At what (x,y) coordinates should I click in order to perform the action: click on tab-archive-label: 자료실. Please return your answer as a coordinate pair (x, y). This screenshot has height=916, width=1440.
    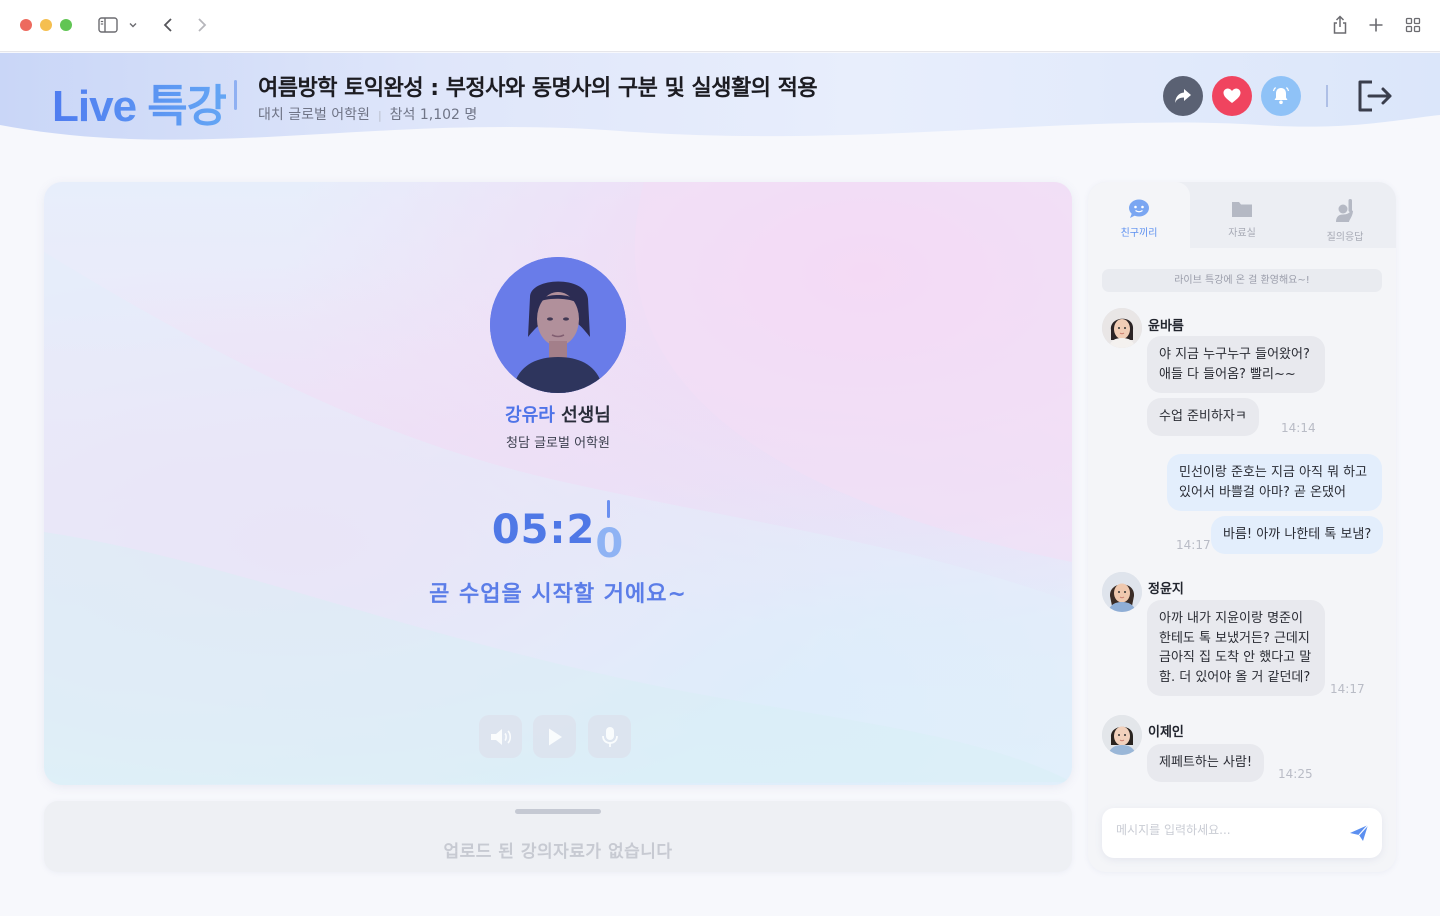
    Looking at the image, I should click on (1242, 233).